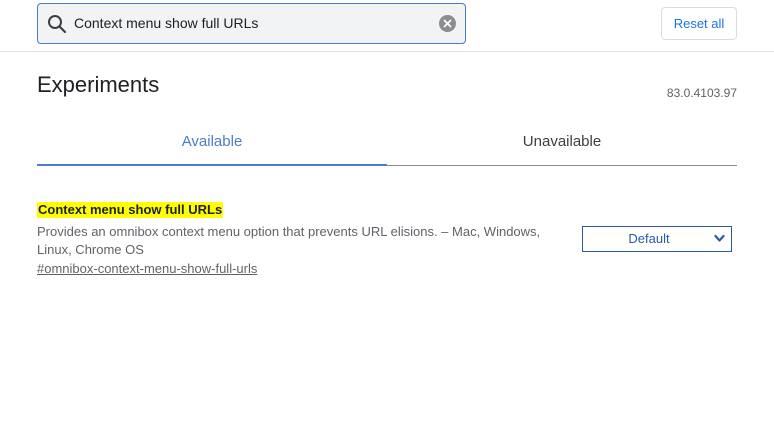 The height and width of the screenshot is (437, 774). Describe the element at coordinates (562, 143) in the screenshot. I see `tab-unavailable: Unavailable` at that location.